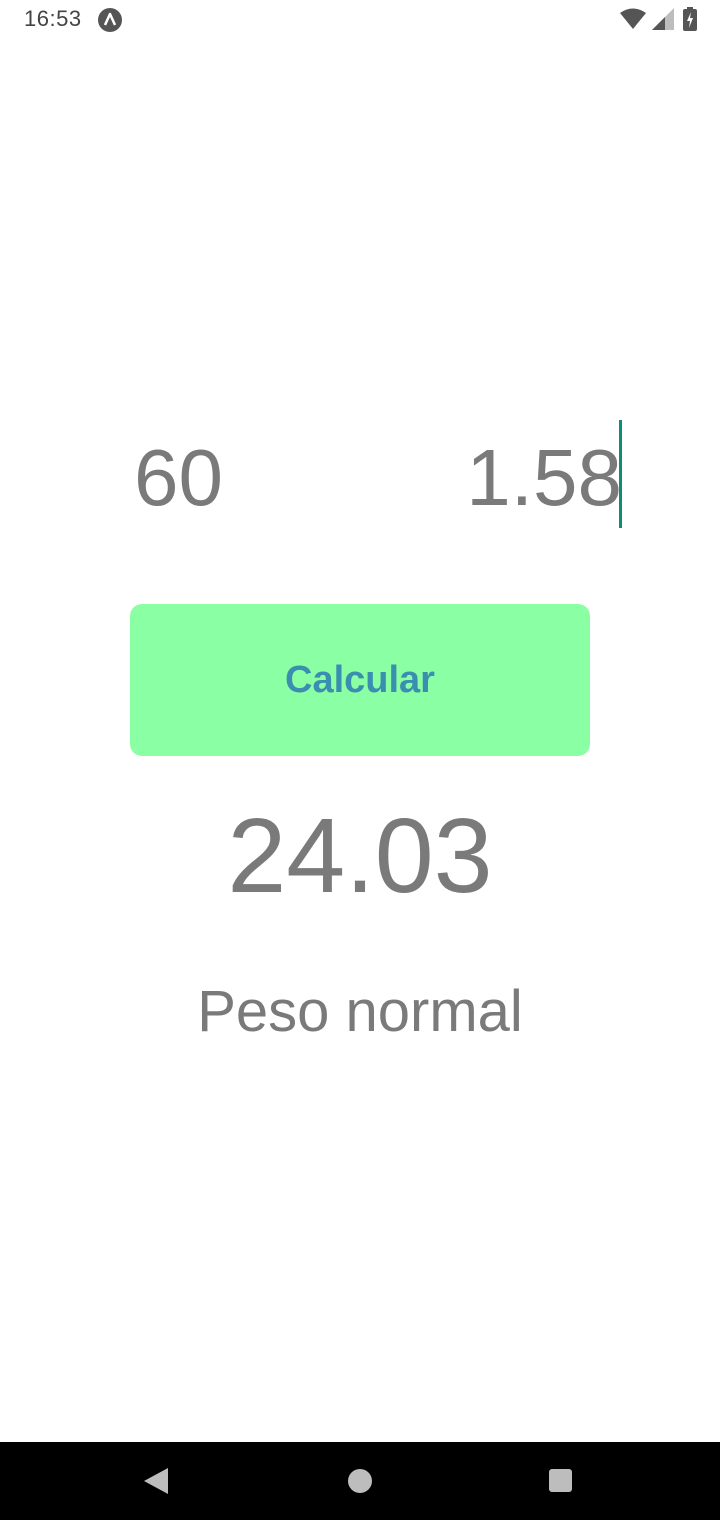 This screenshot has height=1520, width=720. Describe the element at coordinates (620, 474) in the screenshot. I see `text-cursor` at that location.